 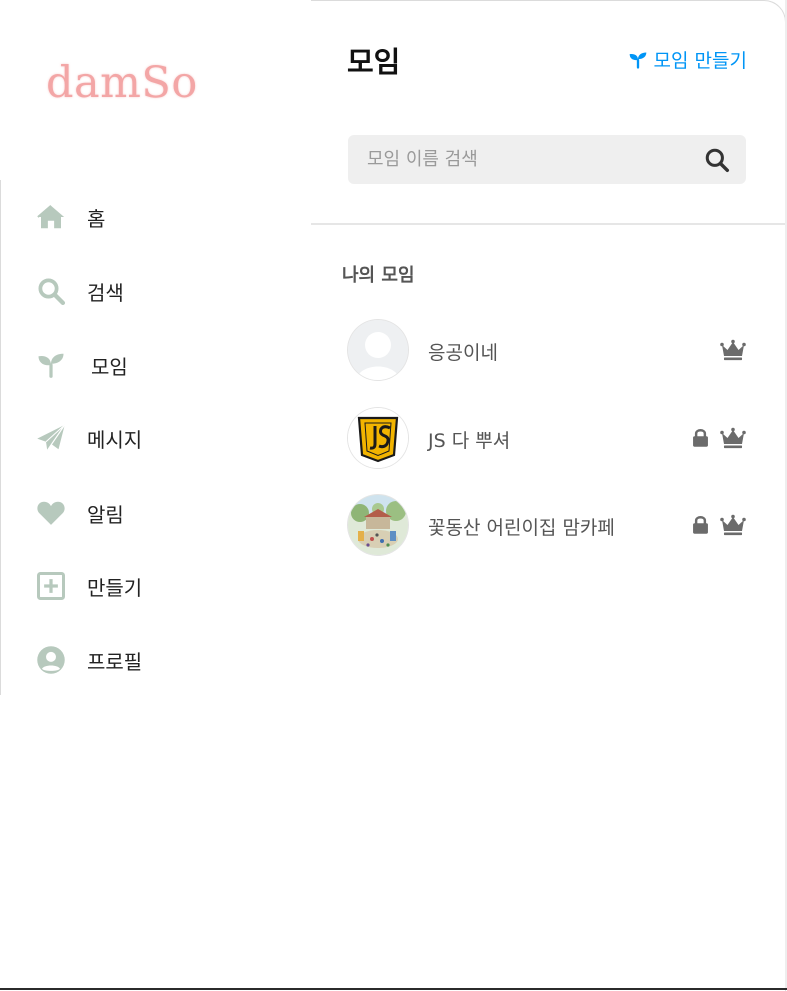 What do you see at coordinates (150, 586) in the screenshot?
I see `sidebar-item-create: 만들기` at bounding box center [150, 586].